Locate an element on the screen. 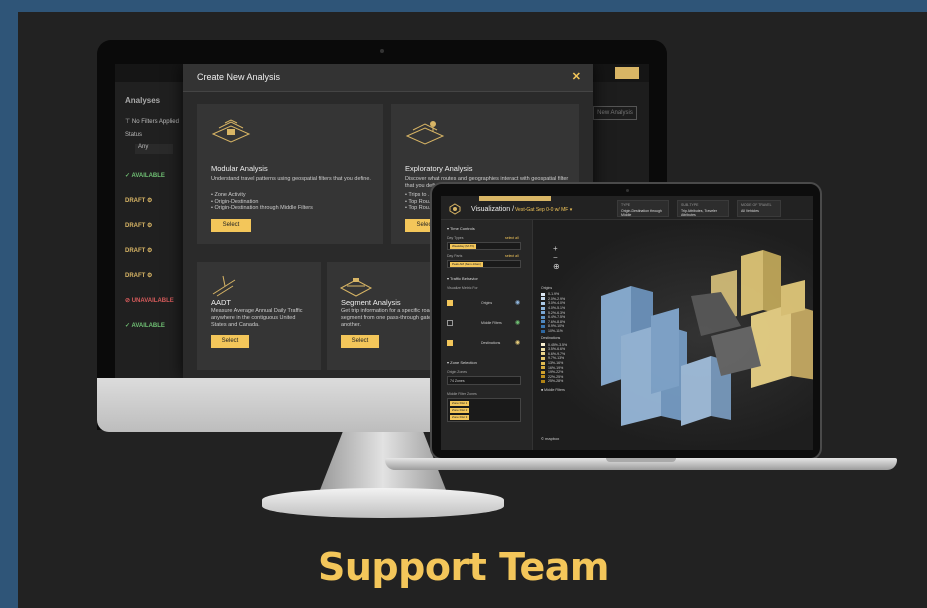 This screenshot has width=927, height=608. zone-chip: Zone Dist 3 is located at coordinates (460, 417).